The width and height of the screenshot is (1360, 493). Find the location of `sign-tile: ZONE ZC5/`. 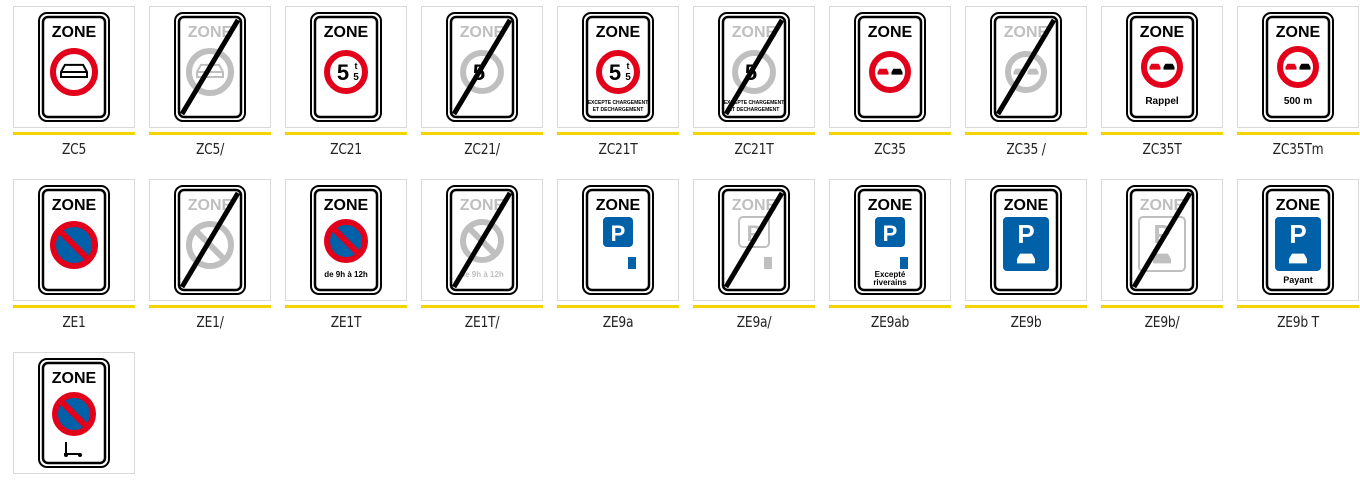

sign-tile: ZONE ZC5/ is located at coordinates (210, 83).